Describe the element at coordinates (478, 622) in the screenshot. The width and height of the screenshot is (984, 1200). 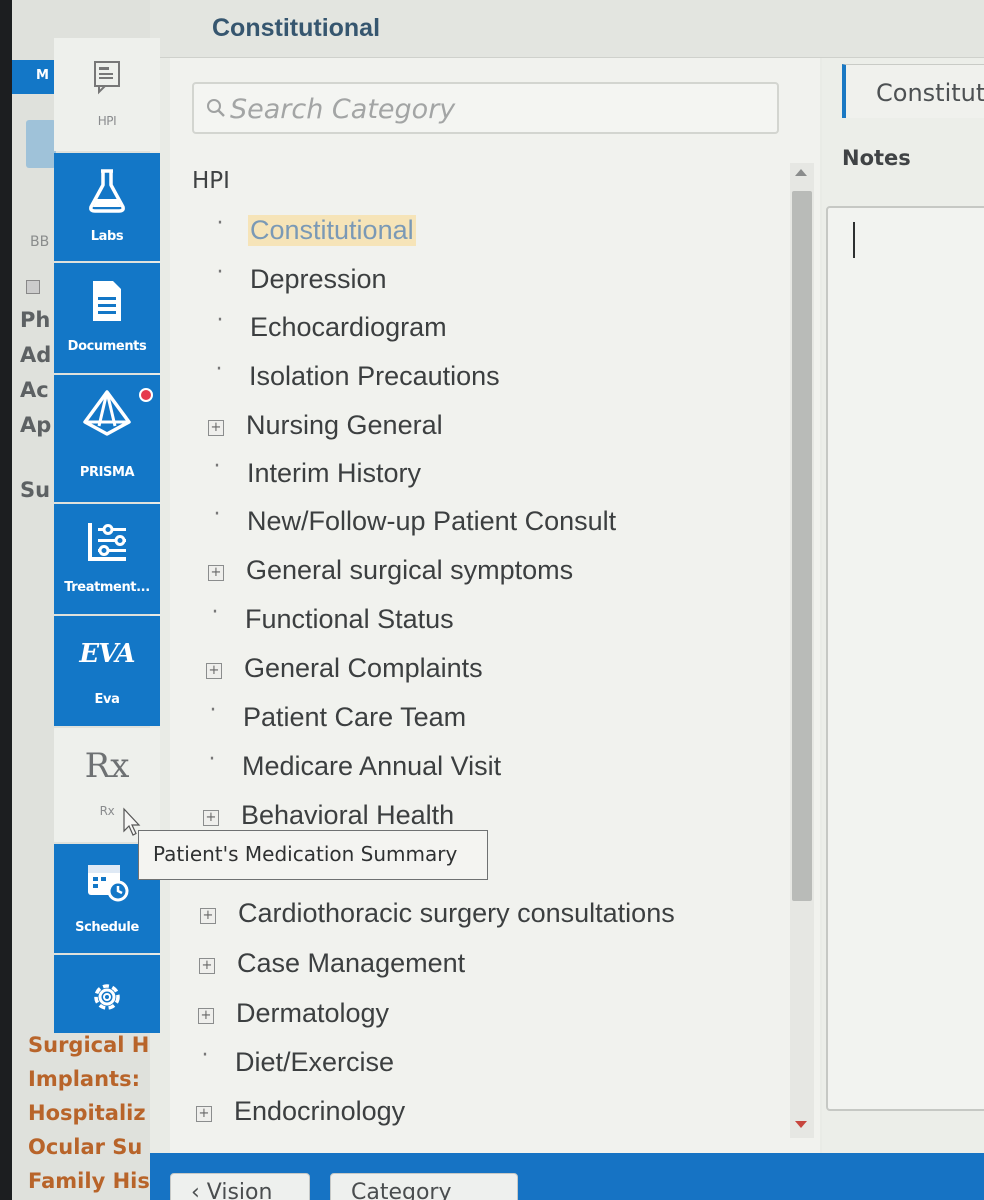
I see `tree-item: · Functional Status` at that location.